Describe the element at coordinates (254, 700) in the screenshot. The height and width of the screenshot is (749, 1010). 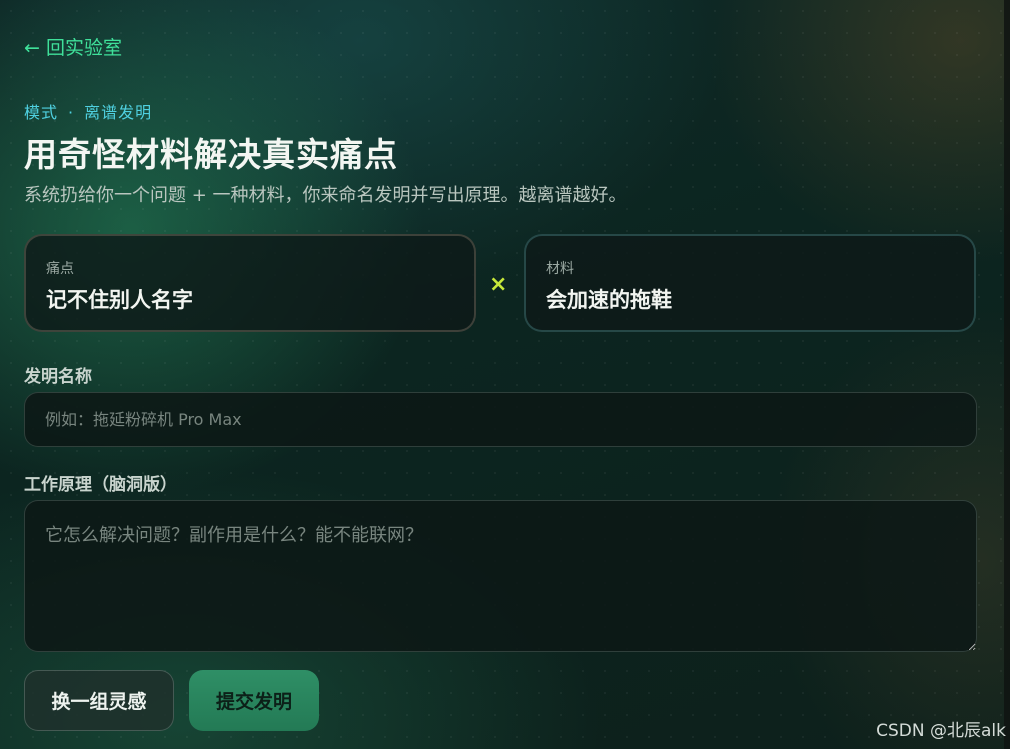
I see `submit-invention-button: 提交发明` at that location.